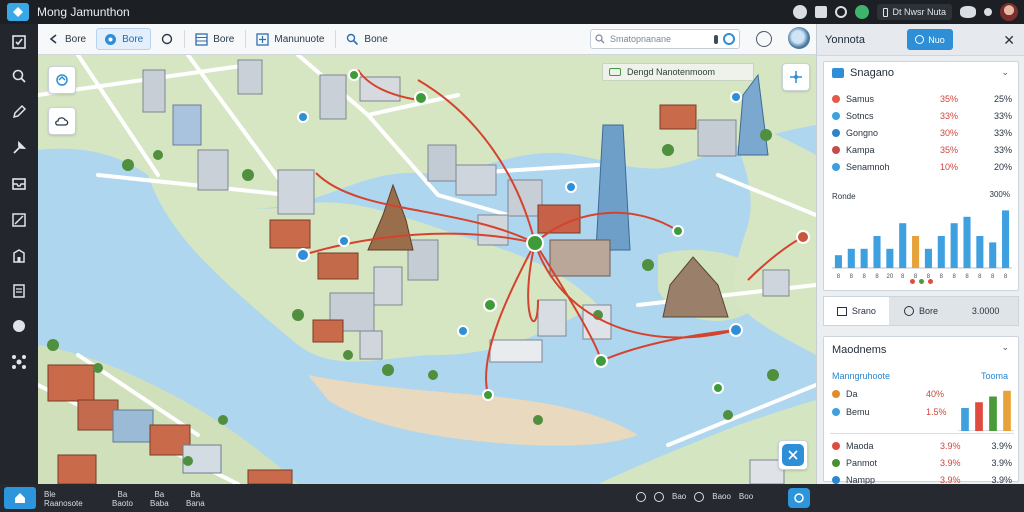  I want to click on map-route-button, so click(793, 455).